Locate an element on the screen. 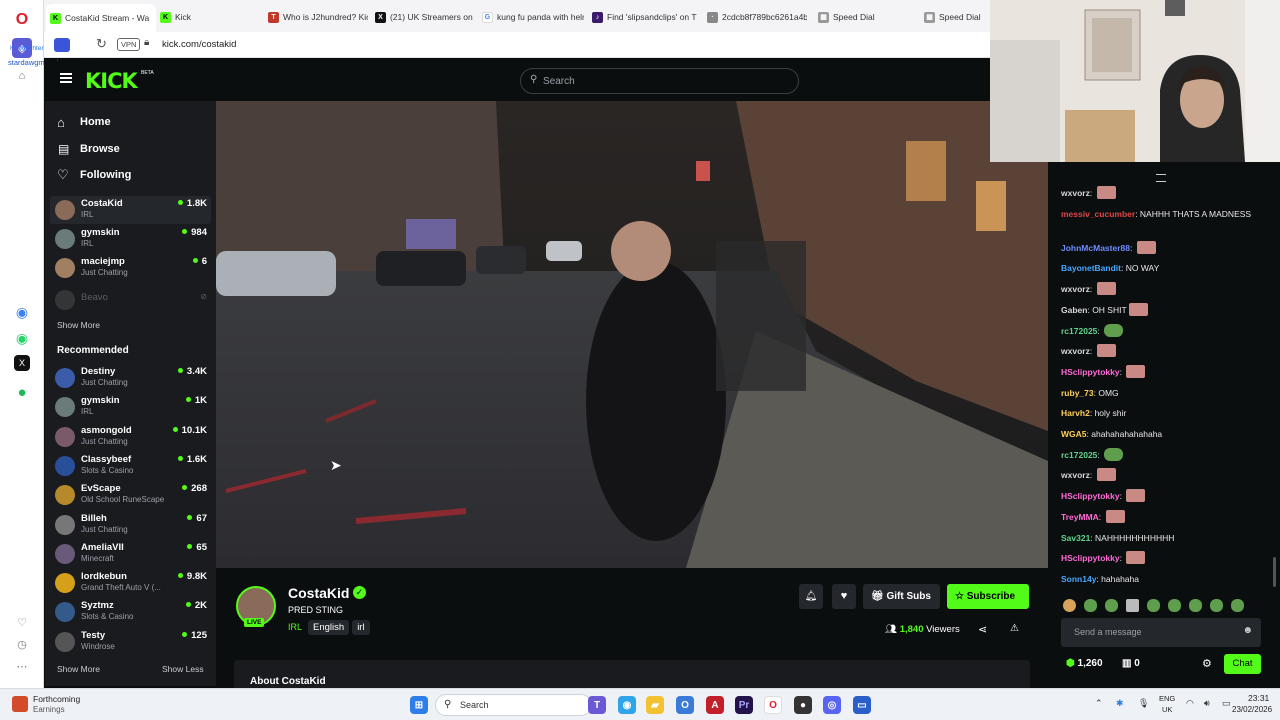 This screenshot has height=720, width=1280. show-less-button: Show Less is located at coordinates (183, 669).